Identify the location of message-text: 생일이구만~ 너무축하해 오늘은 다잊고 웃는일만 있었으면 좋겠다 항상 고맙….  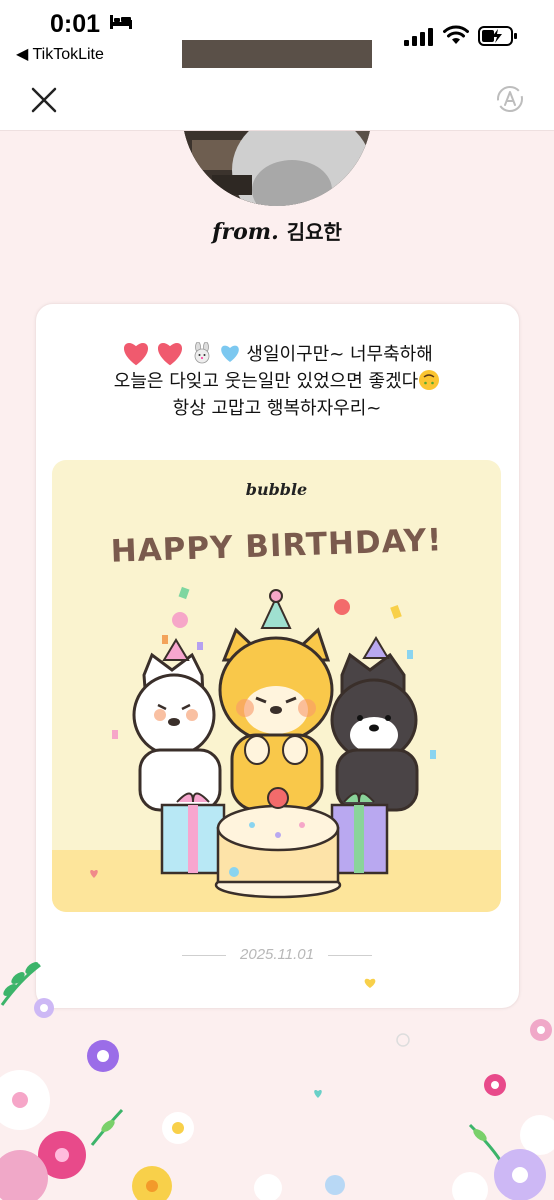
(277, 380).